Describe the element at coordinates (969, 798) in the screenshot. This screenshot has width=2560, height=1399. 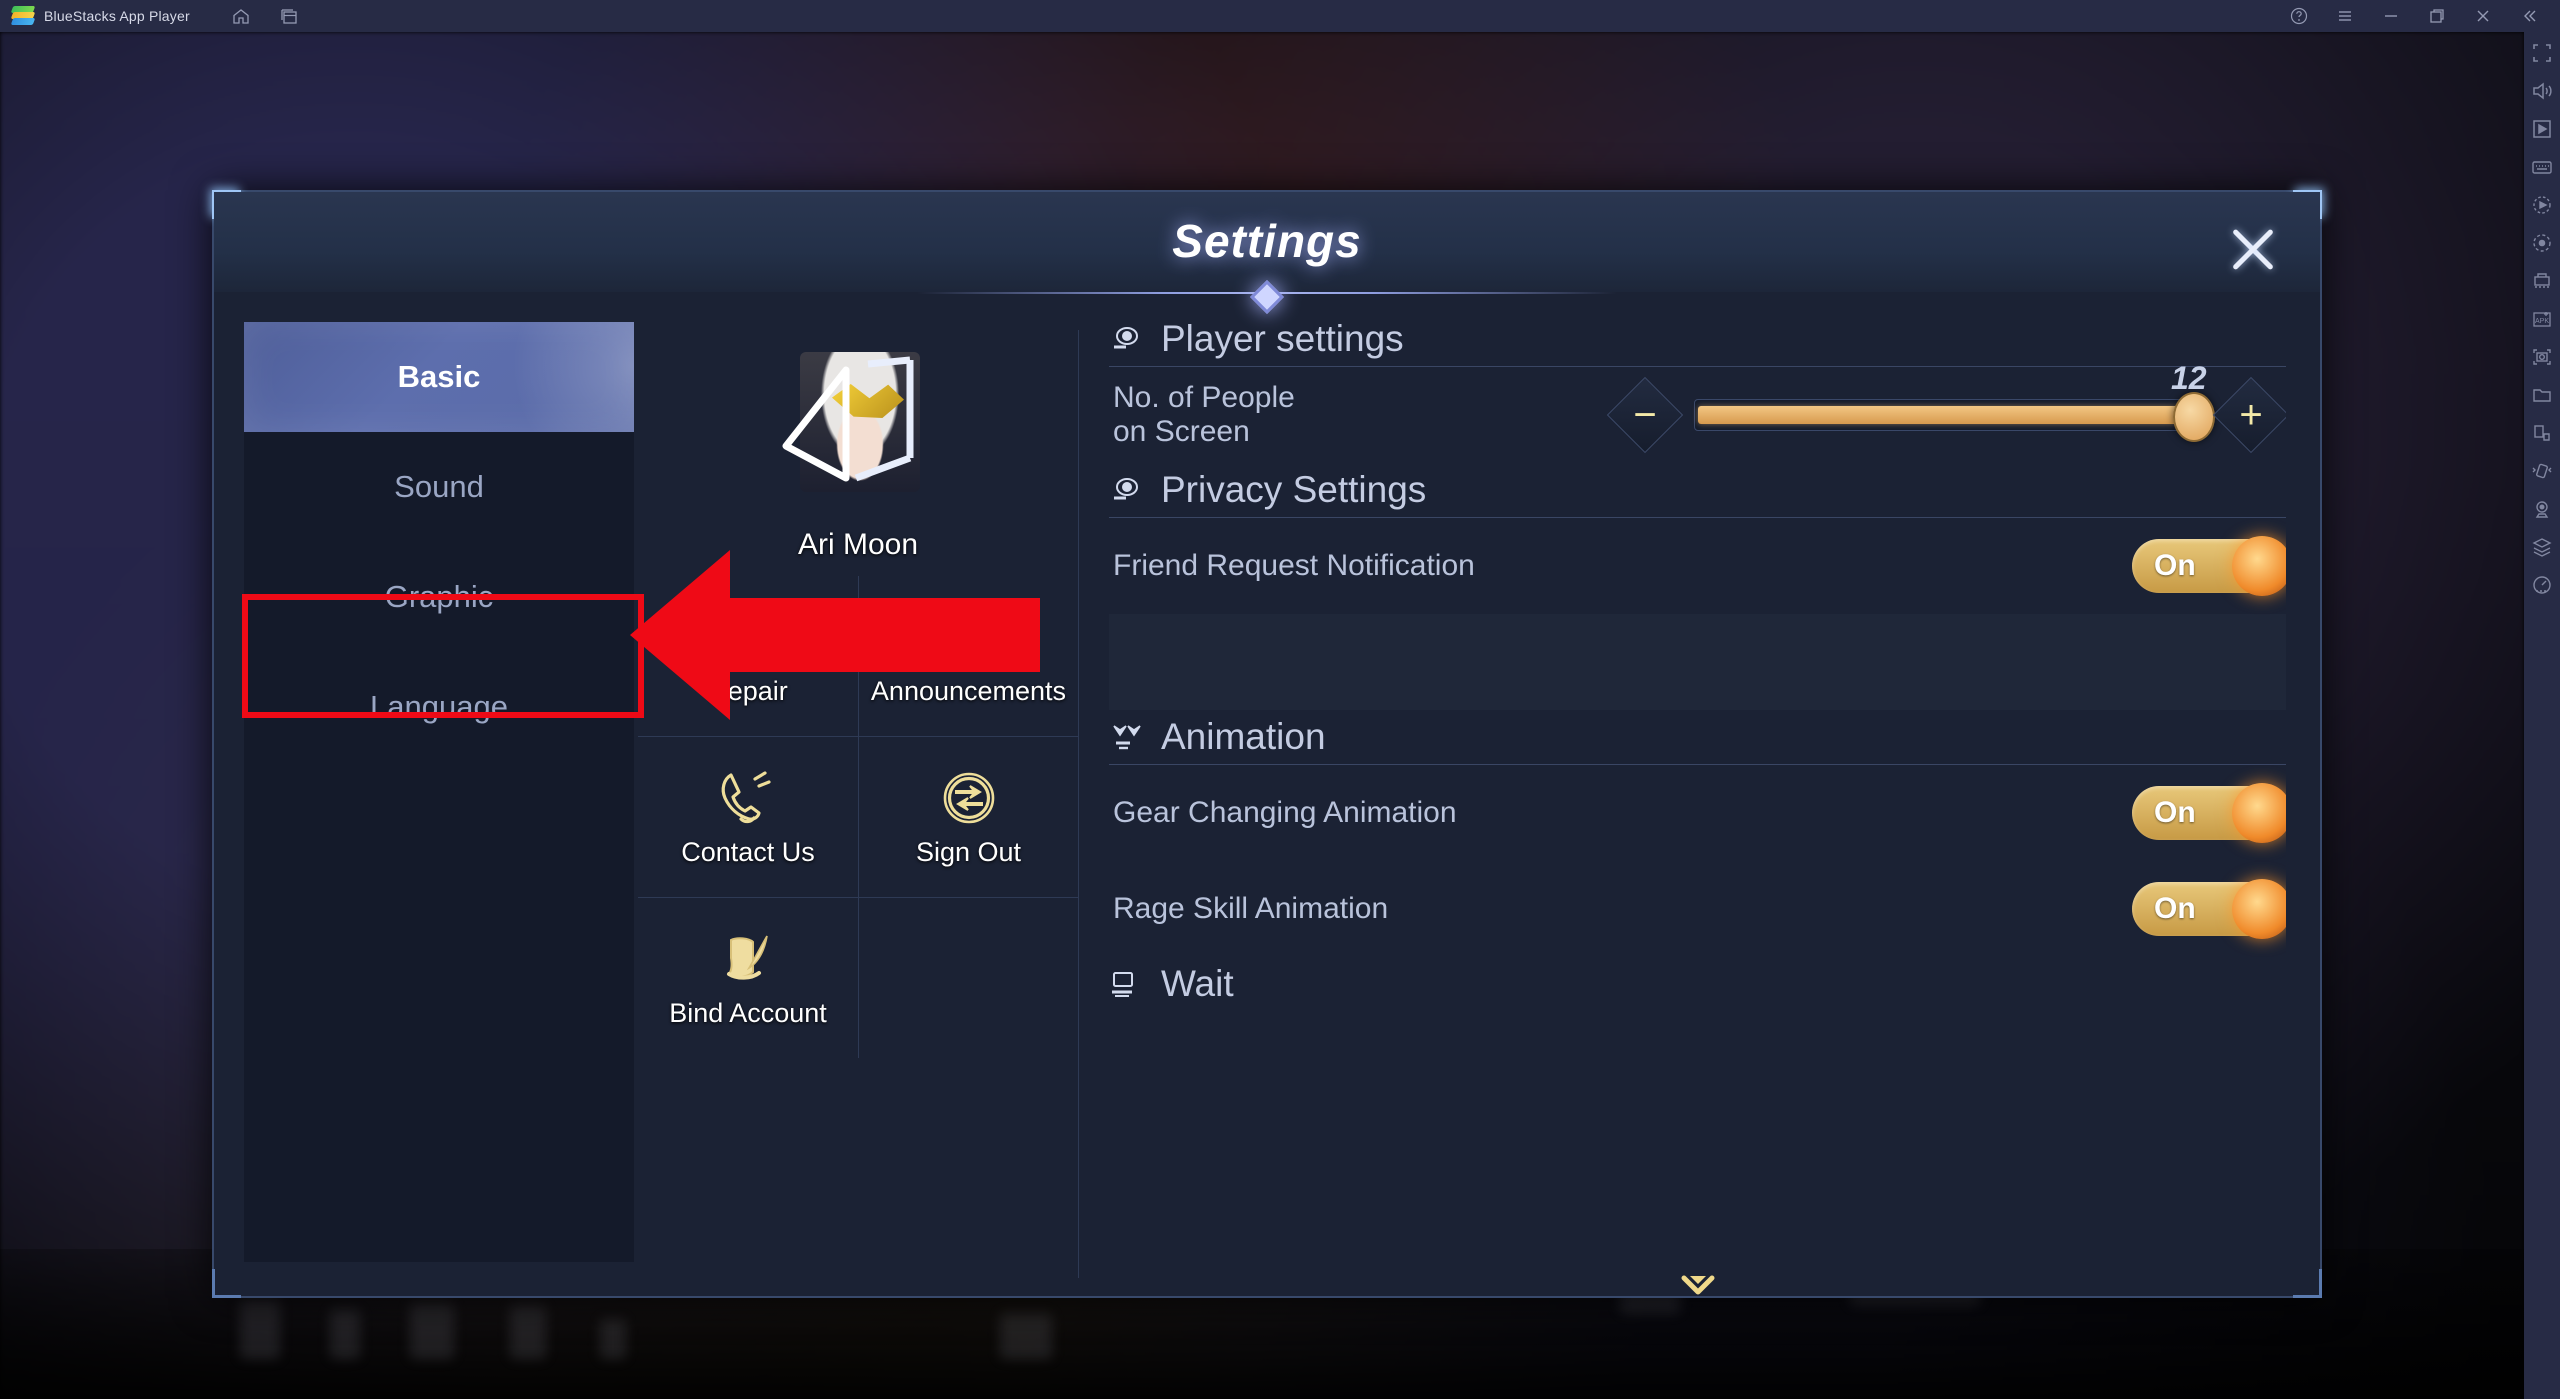
I see `sign-out-icon` at that location.